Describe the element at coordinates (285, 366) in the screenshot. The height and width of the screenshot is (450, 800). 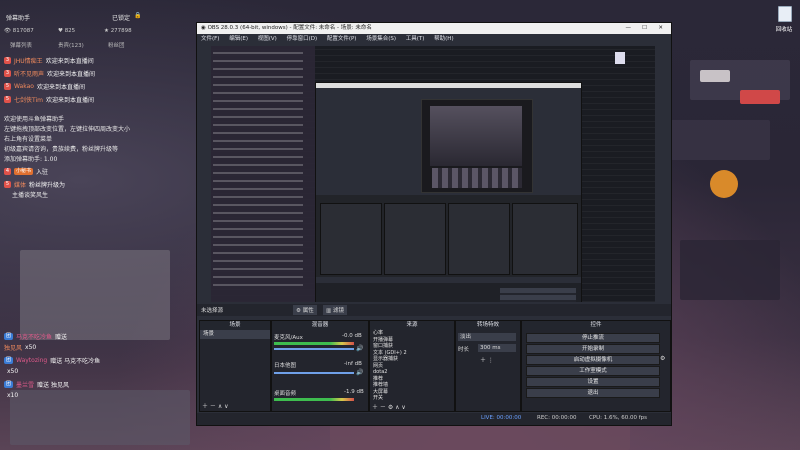
I see `mixer-channel-name: 日本他图` at that location.